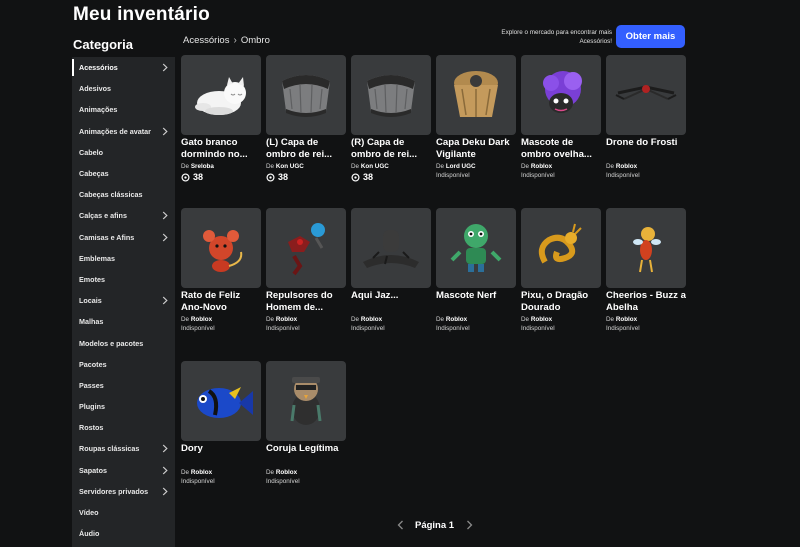 The width and height of the screenshot is (800, 547). I want to click on tombstone-icon, so click(391, 248).